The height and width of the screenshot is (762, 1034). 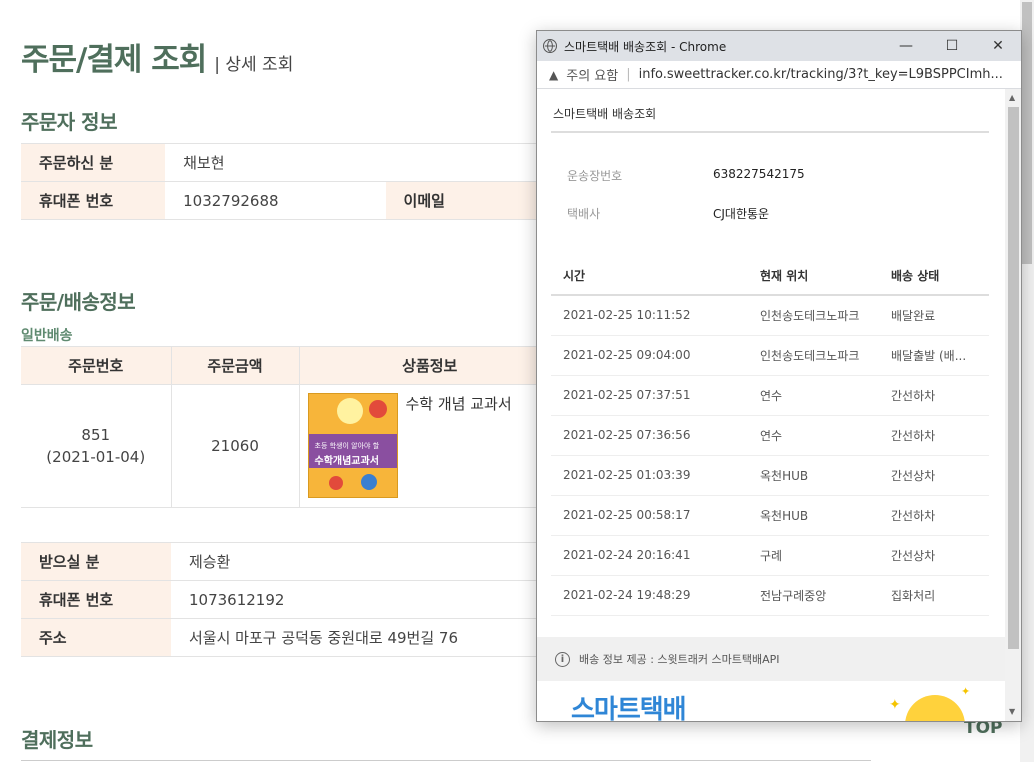 I want to click on payment-section-title: 결제정보, so click(x=57, y=740).